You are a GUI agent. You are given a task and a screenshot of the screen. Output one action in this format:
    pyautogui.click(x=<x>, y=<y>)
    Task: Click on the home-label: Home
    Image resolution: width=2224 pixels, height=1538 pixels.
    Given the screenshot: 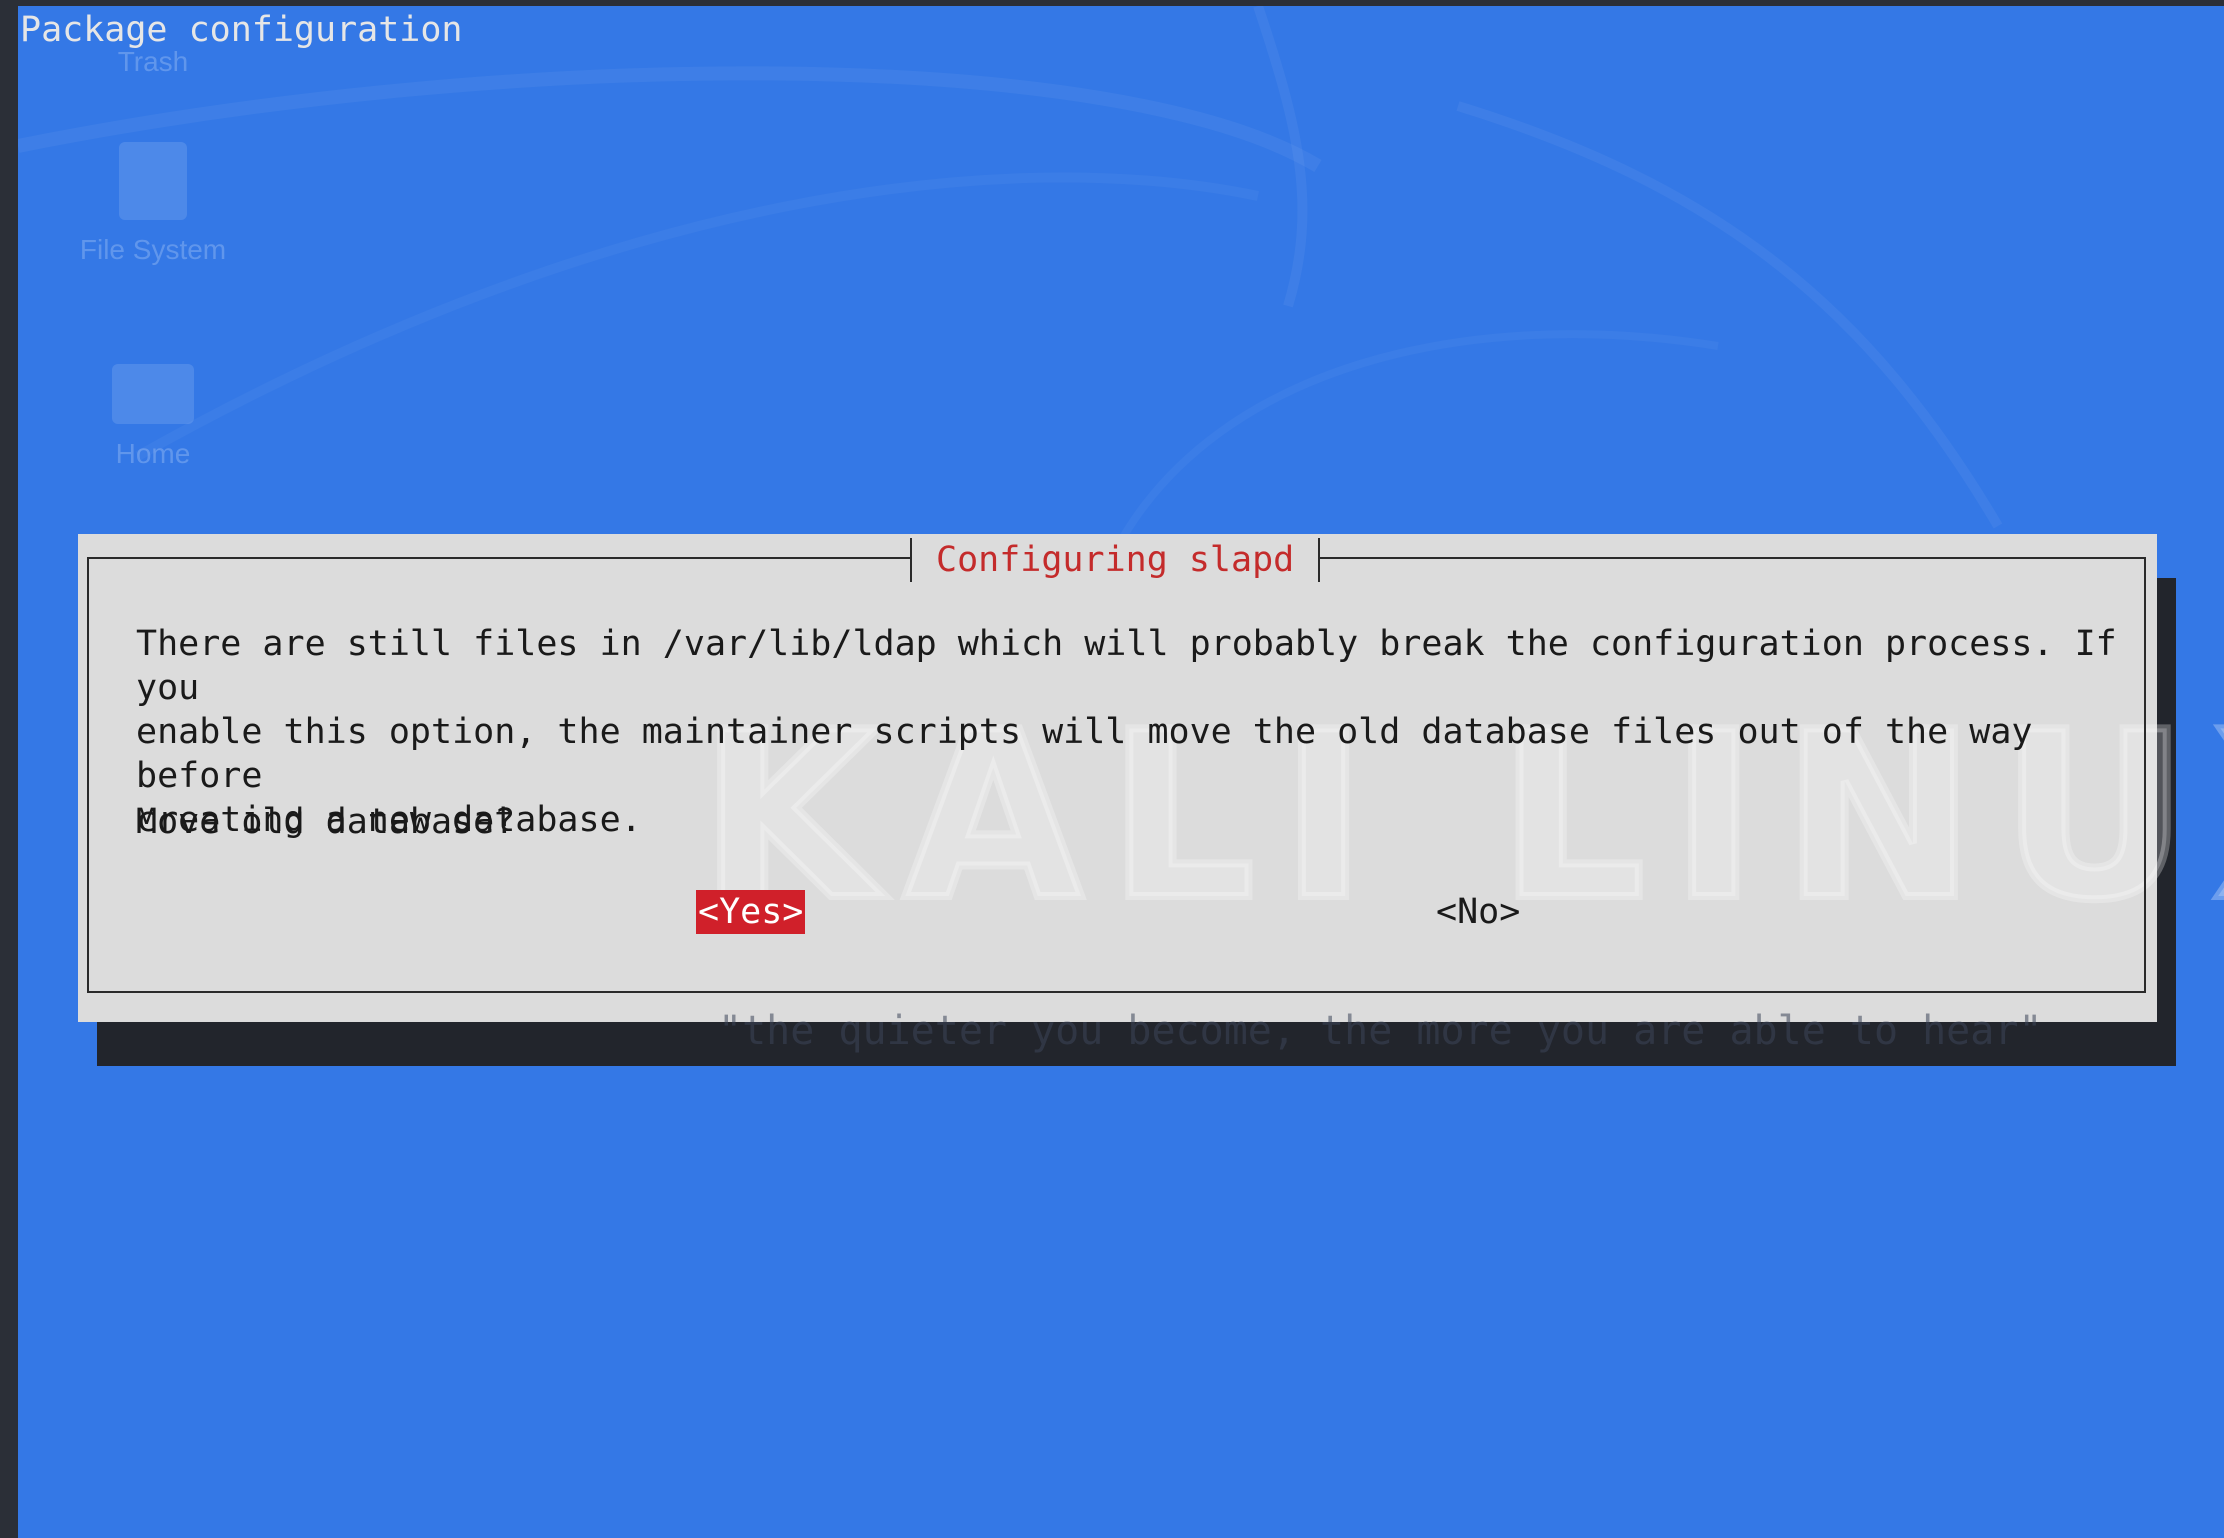 What is the action you would take?
    pyautogui.click(x=153, y=453)
    